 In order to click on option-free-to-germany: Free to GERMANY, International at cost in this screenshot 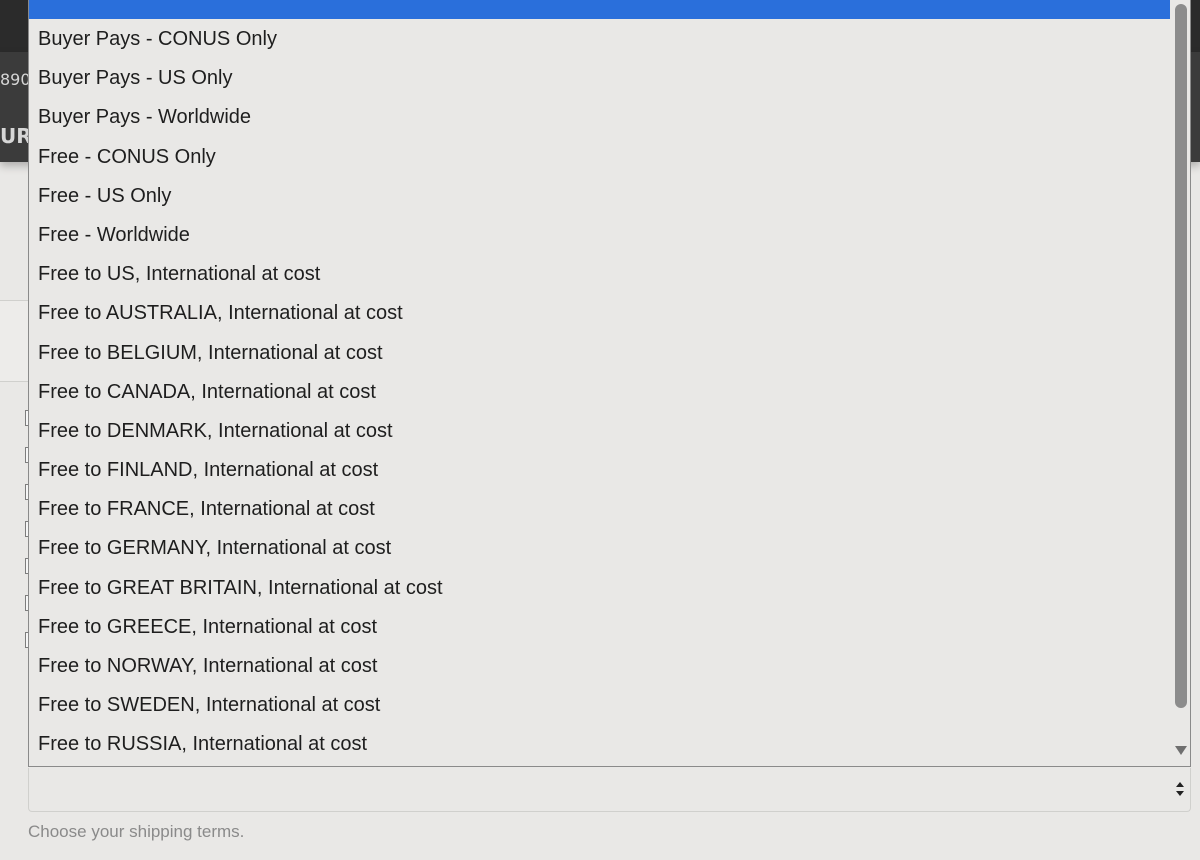, I will do `click(599, 548)`.